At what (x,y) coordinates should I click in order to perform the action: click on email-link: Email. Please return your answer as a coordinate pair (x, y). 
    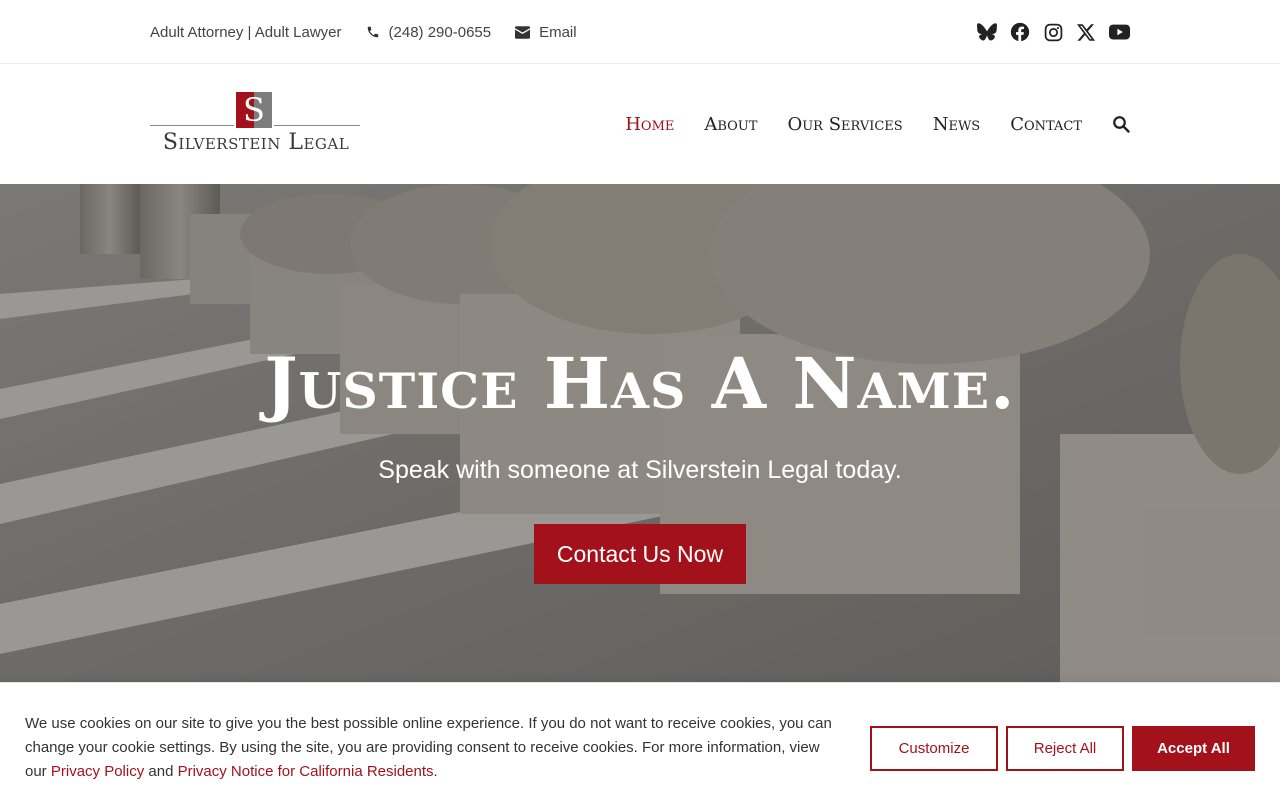
    Looking at the image, I should click on (546, 32).